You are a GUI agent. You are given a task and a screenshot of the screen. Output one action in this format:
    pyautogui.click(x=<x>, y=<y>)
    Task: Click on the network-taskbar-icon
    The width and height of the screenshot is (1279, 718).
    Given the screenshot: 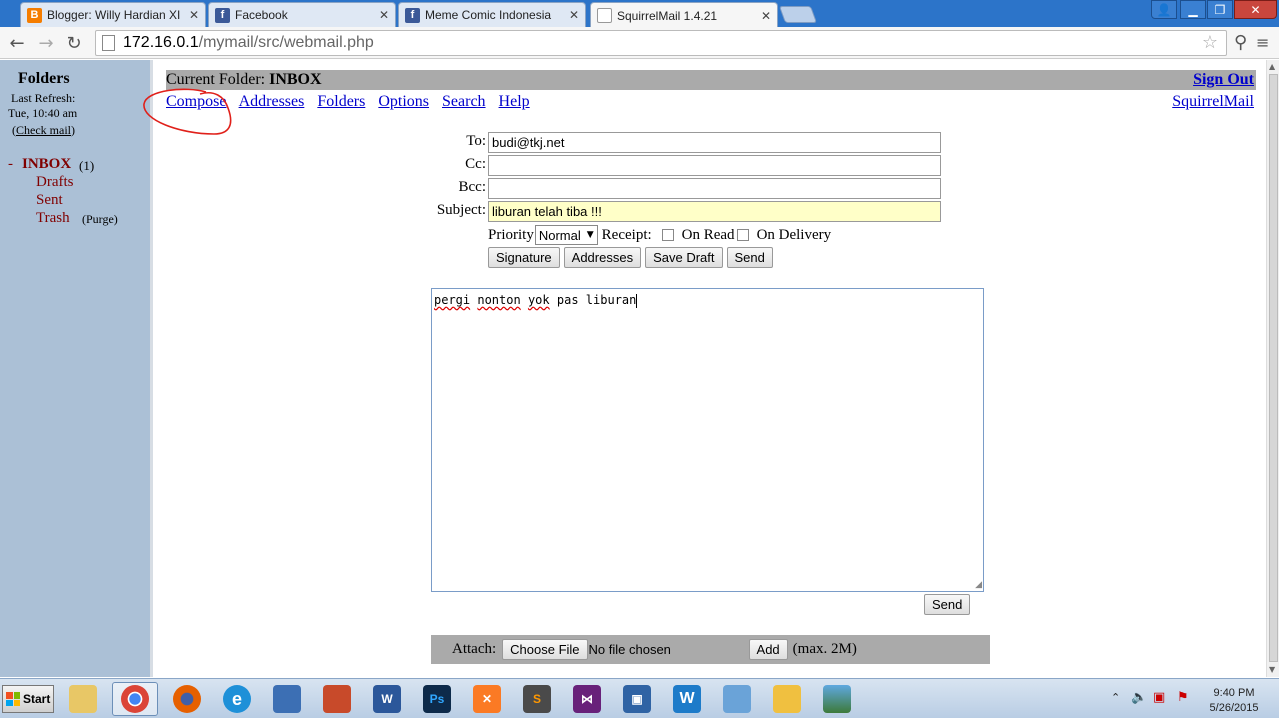 What is the action you would take?
    pyautogui.click(x=287, y=699)
    